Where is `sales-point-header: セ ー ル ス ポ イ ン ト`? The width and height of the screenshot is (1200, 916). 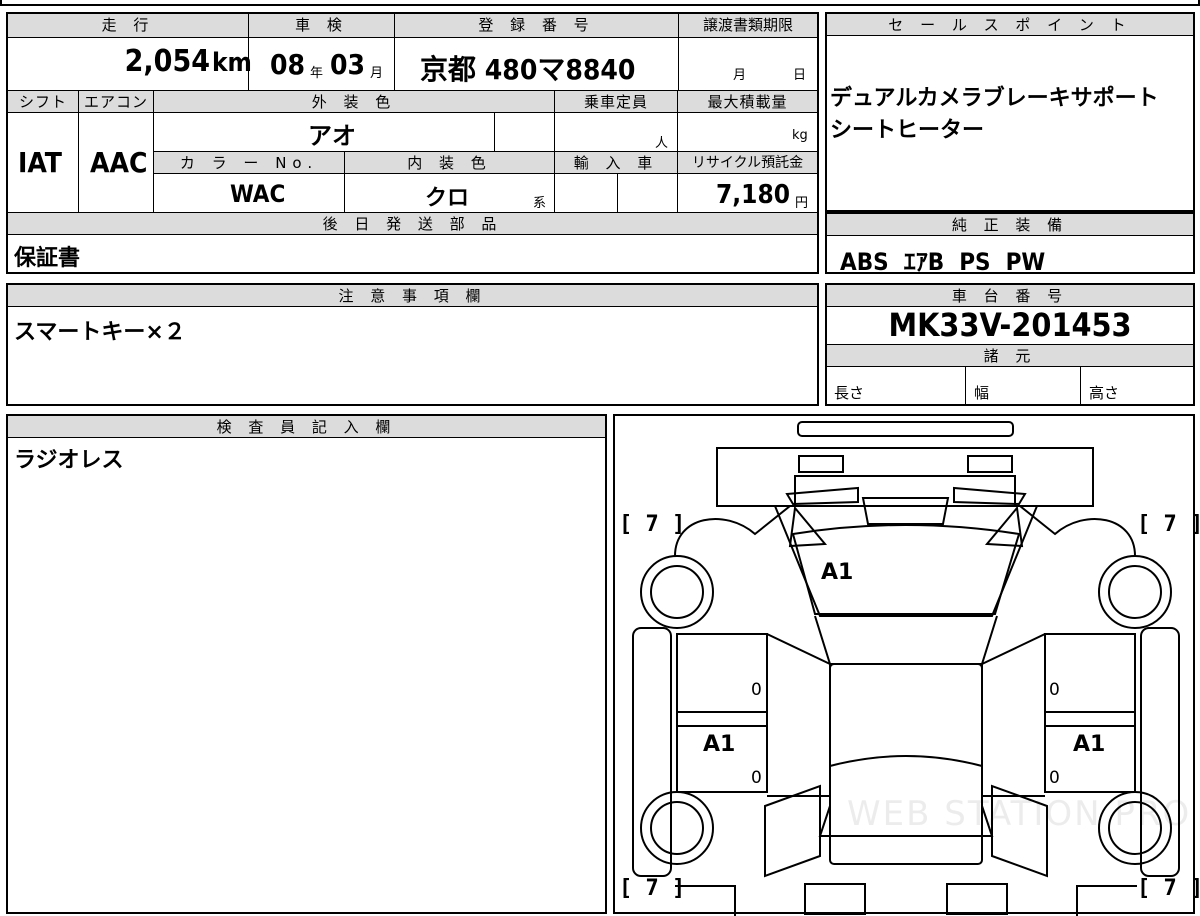
sales-point-header: セ ー ル ス ポ イ ン ト is located at coordinates (1010, 25).